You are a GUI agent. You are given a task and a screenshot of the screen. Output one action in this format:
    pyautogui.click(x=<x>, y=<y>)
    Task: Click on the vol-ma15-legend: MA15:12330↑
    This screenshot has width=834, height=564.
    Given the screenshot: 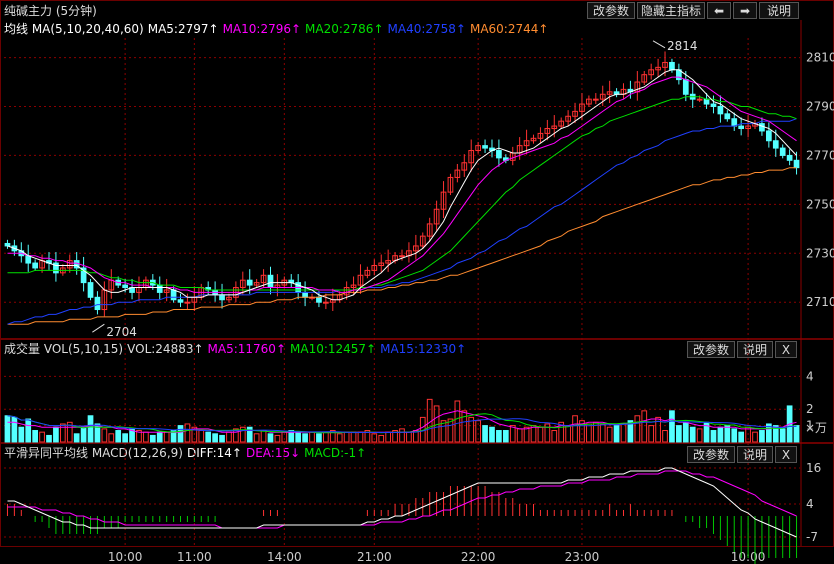 What is the action you would take?
    pyautogui.click(x=423, y=349)
    